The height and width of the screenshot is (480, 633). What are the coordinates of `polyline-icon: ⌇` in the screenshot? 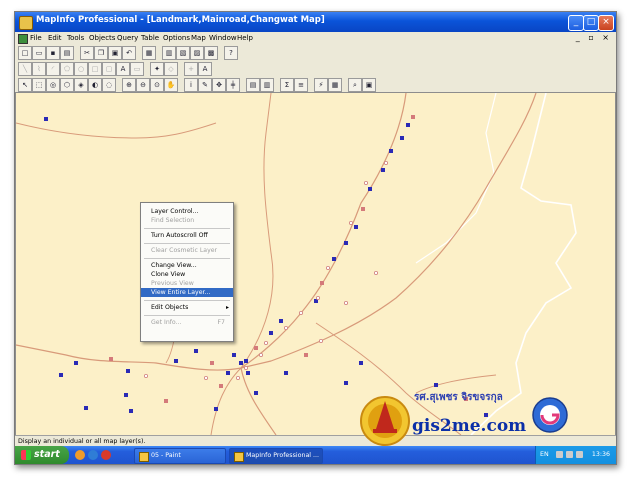 It's located at (39, 69).